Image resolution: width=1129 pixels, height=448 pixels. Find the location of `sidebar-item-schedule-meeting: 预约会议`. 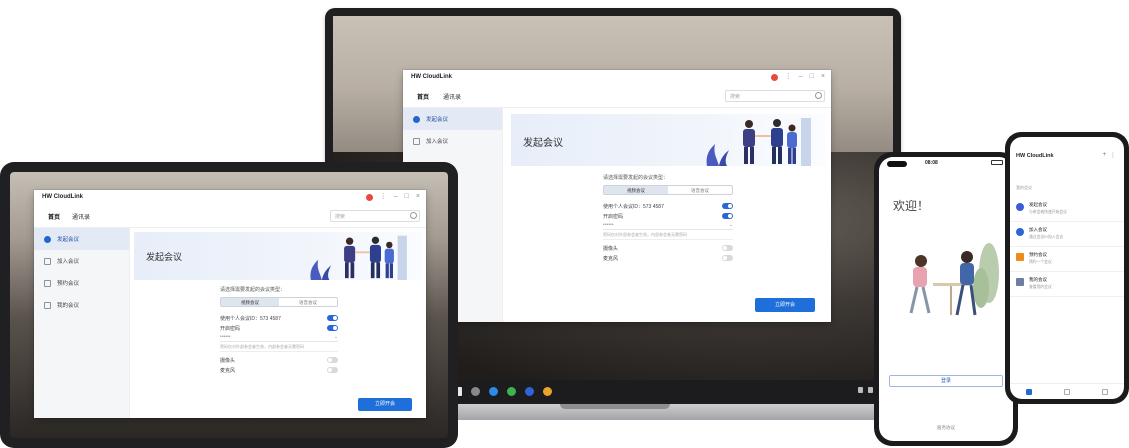

sidebar-item-schedule-meeting: 预约会议 is located at coordinates (81, 283).